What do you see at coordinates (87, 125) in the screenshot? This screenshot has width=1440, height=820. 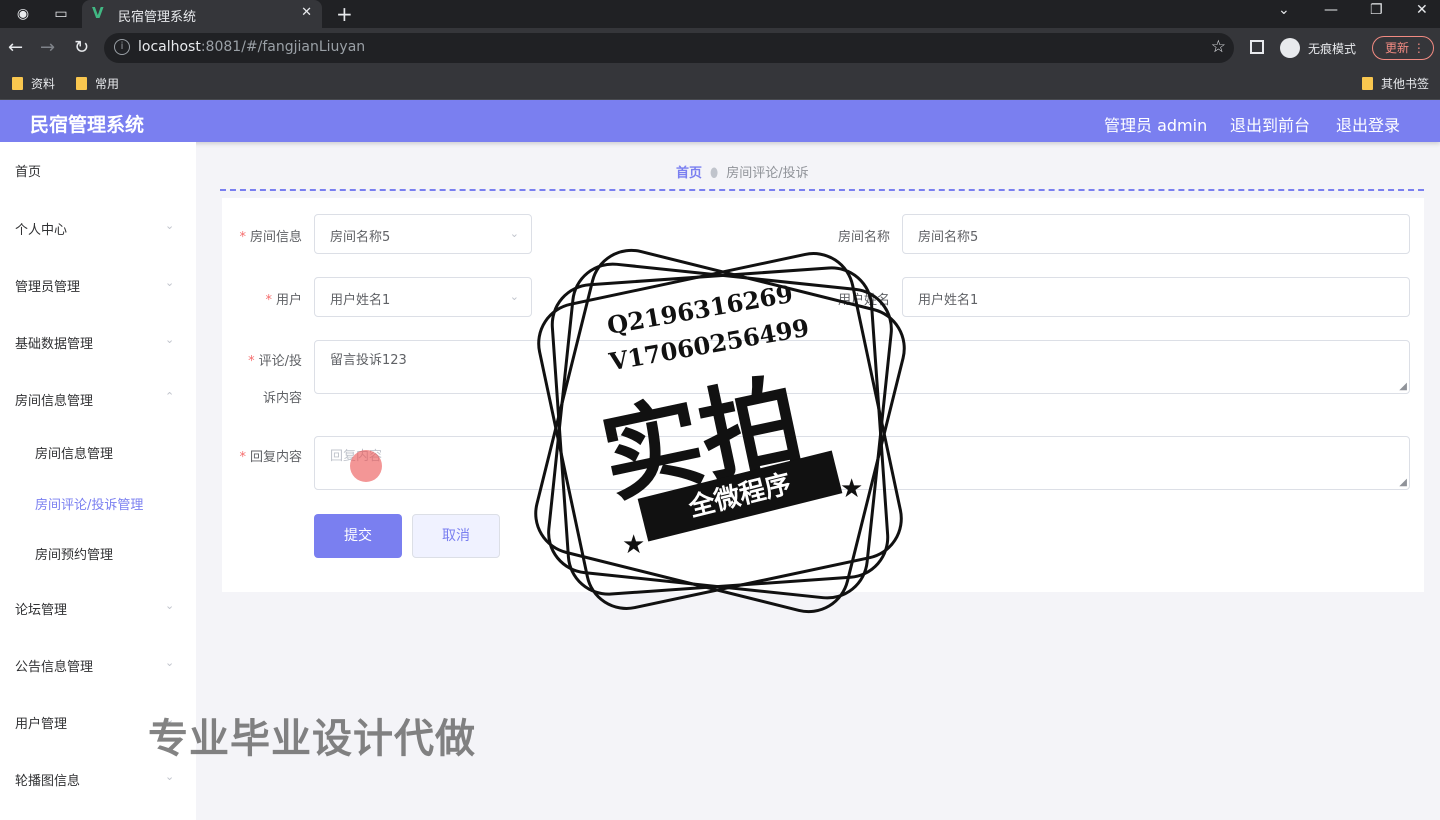 I see `app-brand: 民宿管理系统` at bounding box center [87, 125].